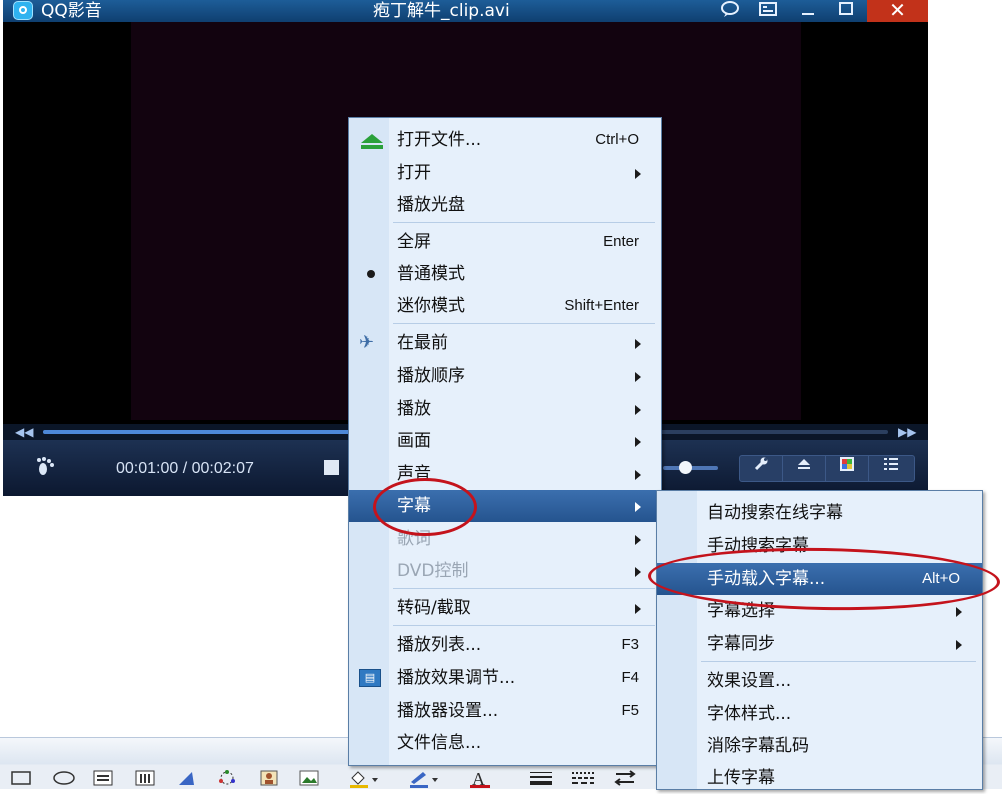 The height and width of the screenshot is (794, 1002). What do you see at coordinates (505, 274) in the screenshot?
I see `menu-item-4: 普通模式` at bounding box center [505, 274].